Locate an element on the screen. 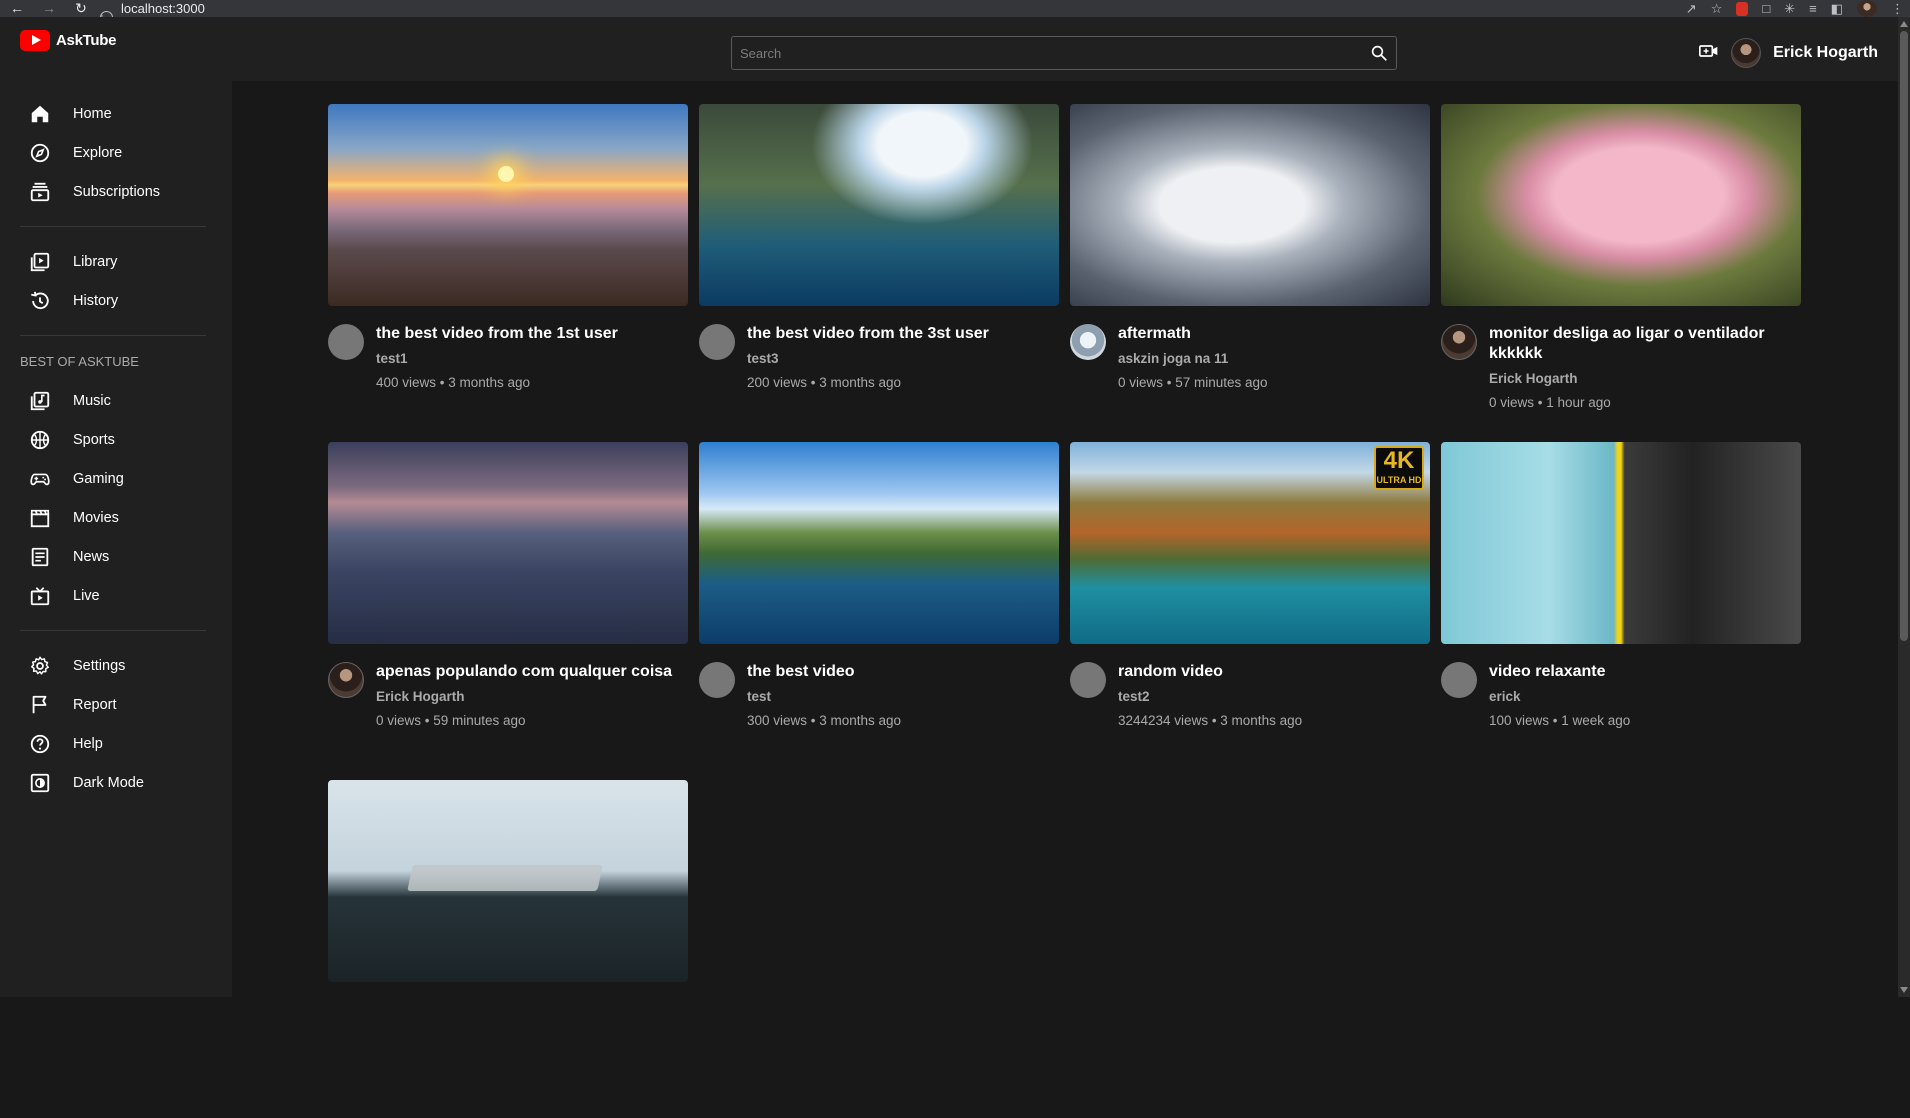 This screenshot has width=1910, height=1118. sidebar-item-settings: Settings is located at coordinates (116, 665).